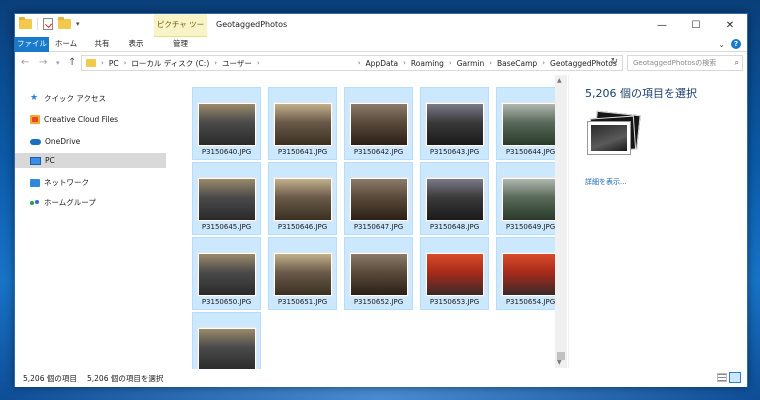 This screenshot has width=760, height=400. What do you see at coordinates (136, 44) in the screenshot?
I see `tab-view: 表示` at bounding box center [136, 44].